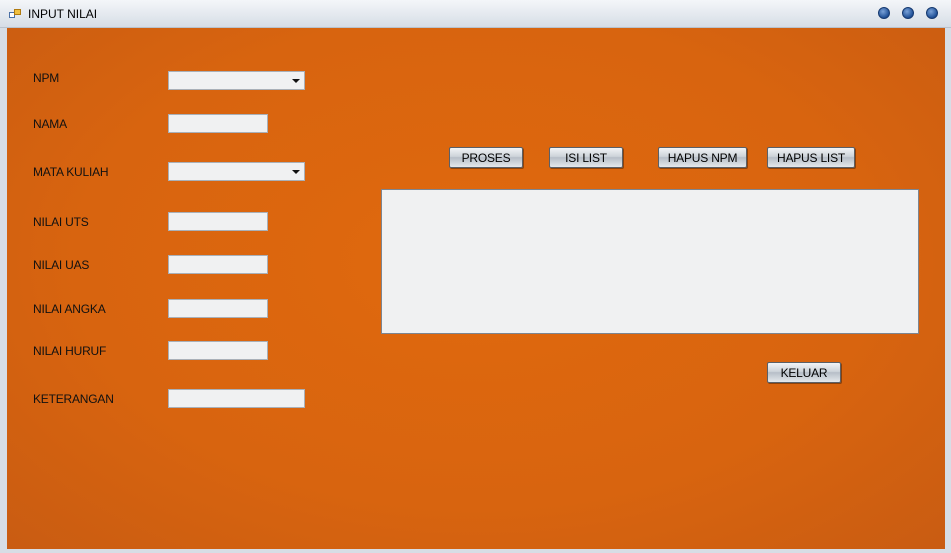 The width and height of the screenshot is (951, 553). What do you see at coordinates (61, 222) in the screenshot?
I see `nilai-uts-label: NILAI UTS` at bounding box center [61, 222].